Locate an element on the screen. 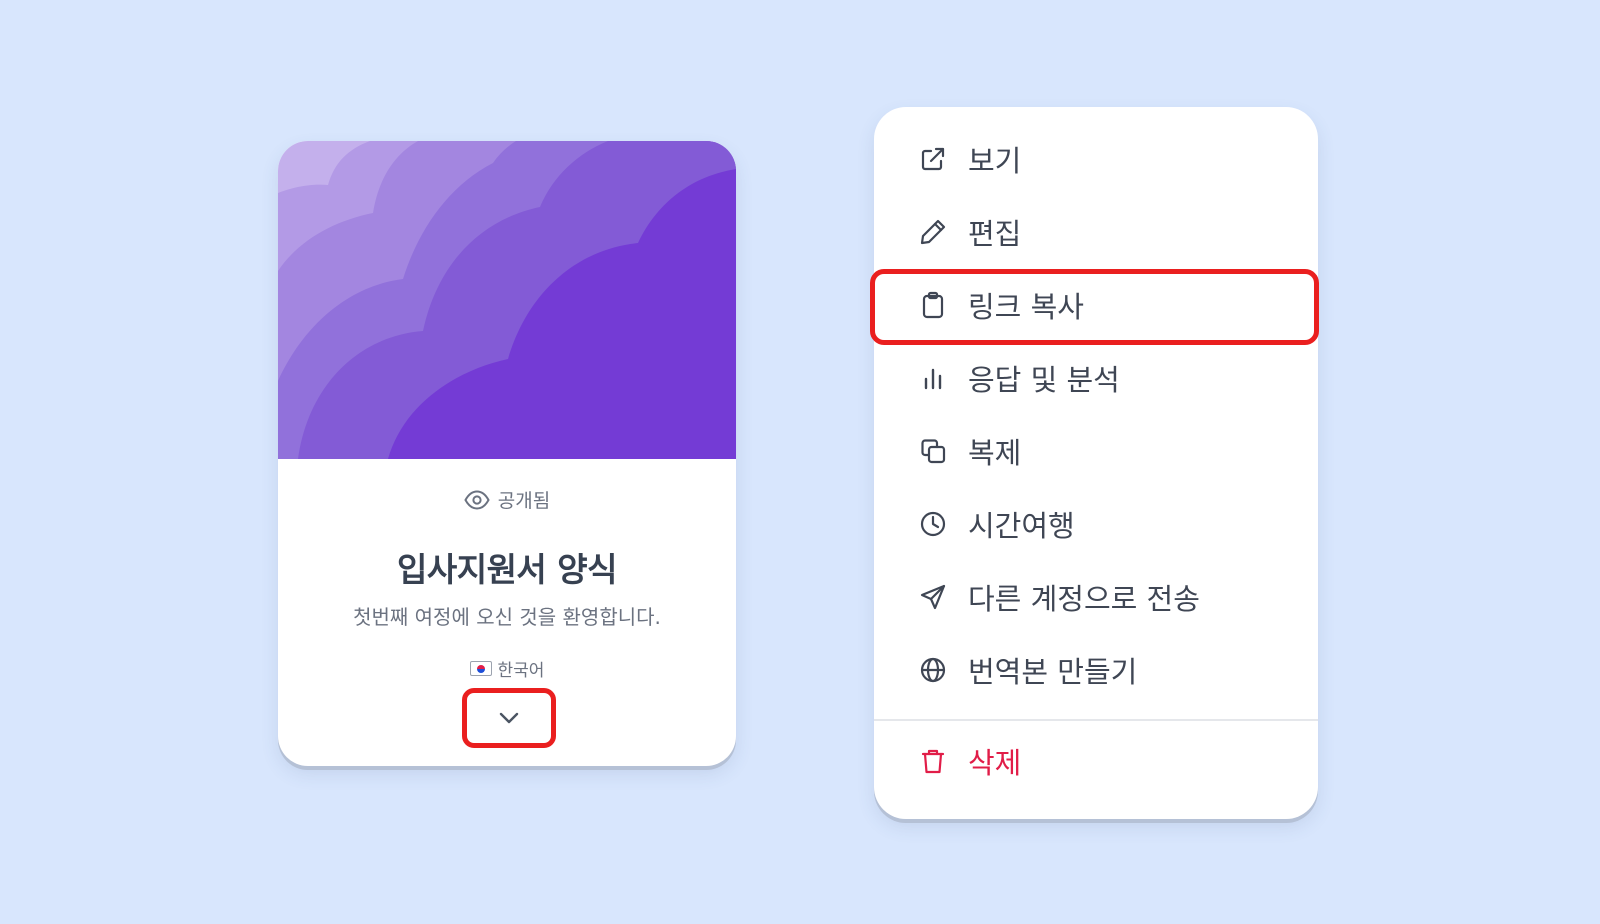 The height and width of the screenshot is (924, 1600). menu-item-delete: 삭제 is located at coordinates (969, 761).